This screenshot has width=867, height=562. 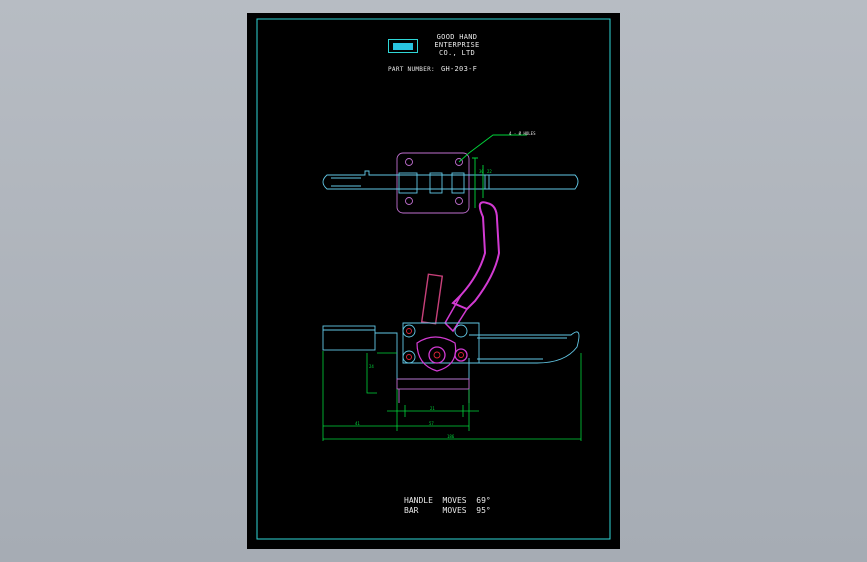 What do you see at coordinates (489, 171) in the screenshot?
I see `dim-top-b: 22` at bounding box center [489, 171].